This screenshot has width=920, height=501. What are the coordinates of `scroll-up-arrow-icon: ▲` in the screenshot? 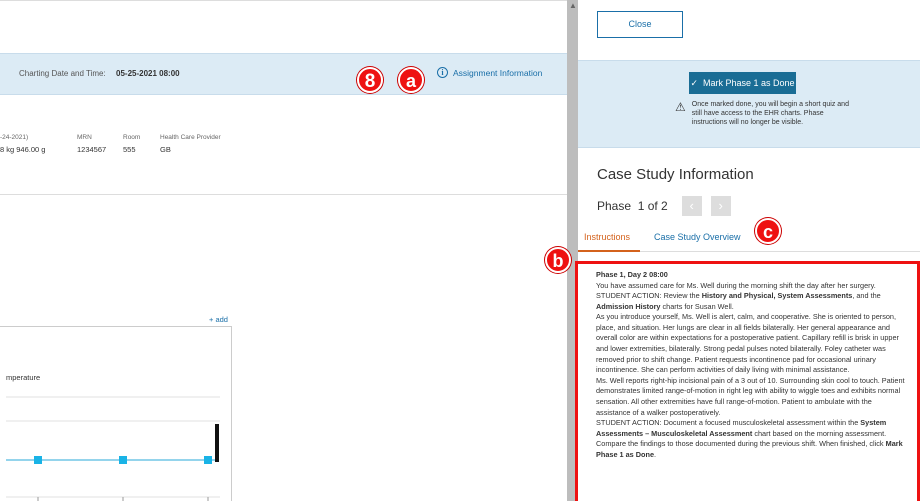 It's located at (573, 6).